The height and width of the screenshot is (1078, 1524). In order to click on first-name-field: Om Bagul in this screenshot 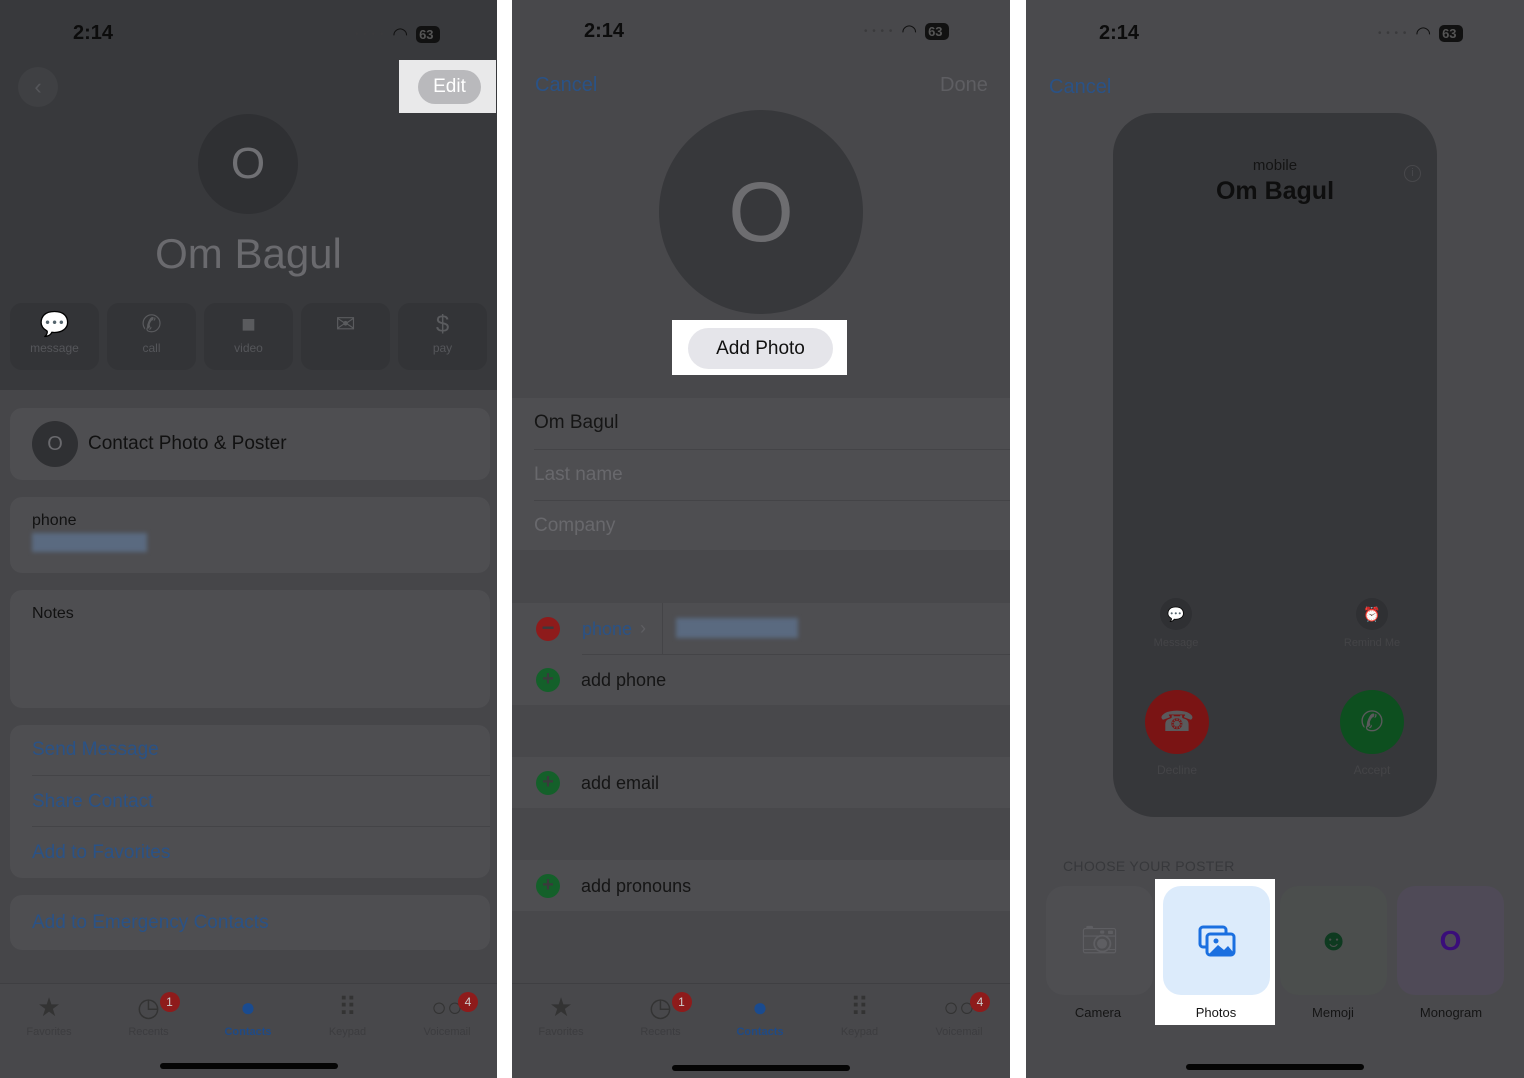, I will do `click(576, 423)`.